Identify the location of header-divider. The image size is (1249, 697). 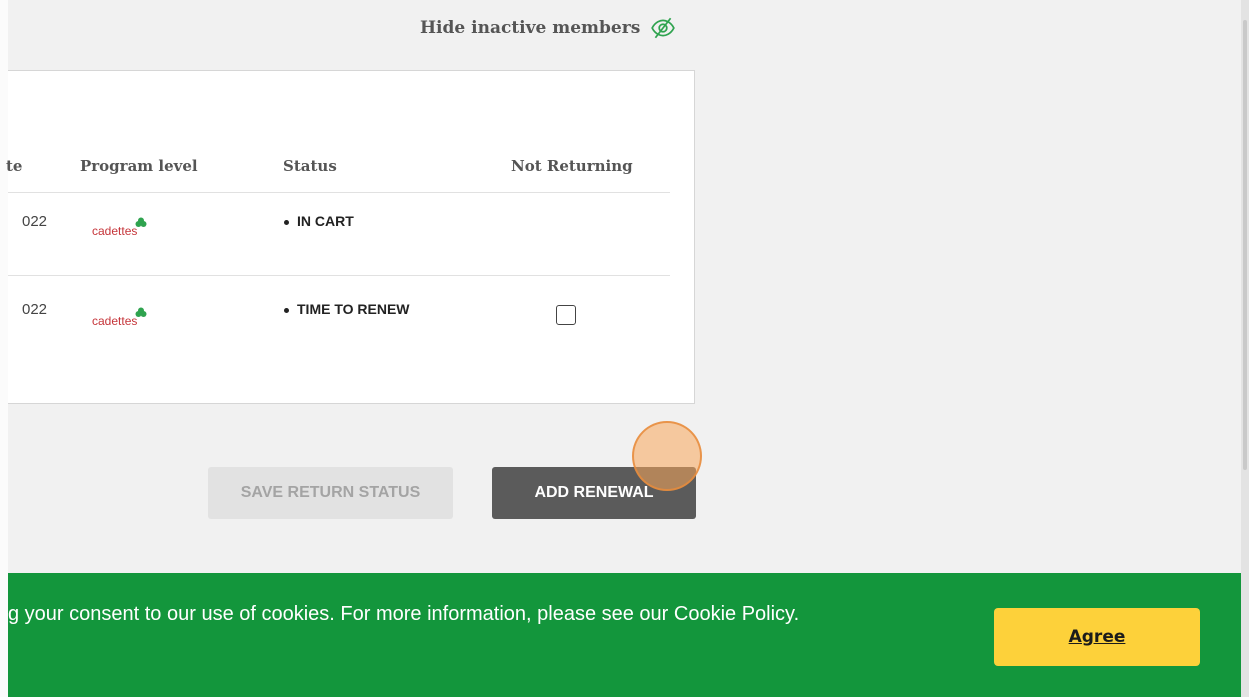
(339, 192).